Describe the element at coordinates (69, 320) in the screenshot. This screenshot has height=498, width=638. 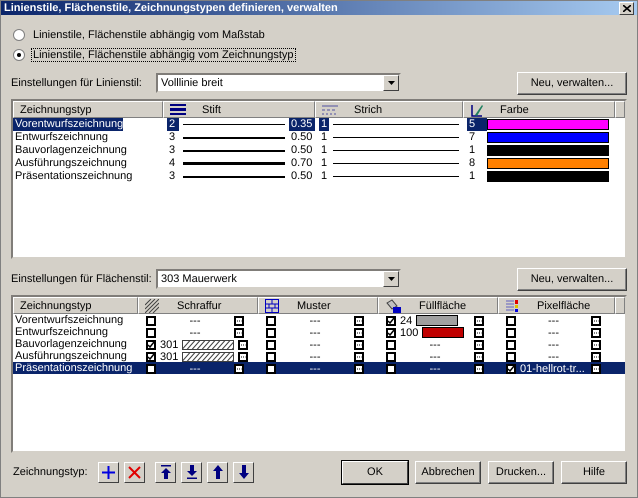
I see `table-cell-text: Vorentwurfszeichnung` at that location.